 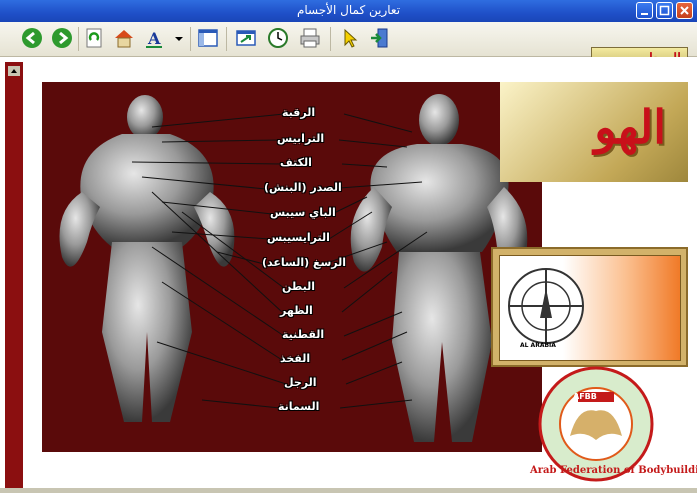 I want to click on font-dropdown, so click(x=179, y=38).